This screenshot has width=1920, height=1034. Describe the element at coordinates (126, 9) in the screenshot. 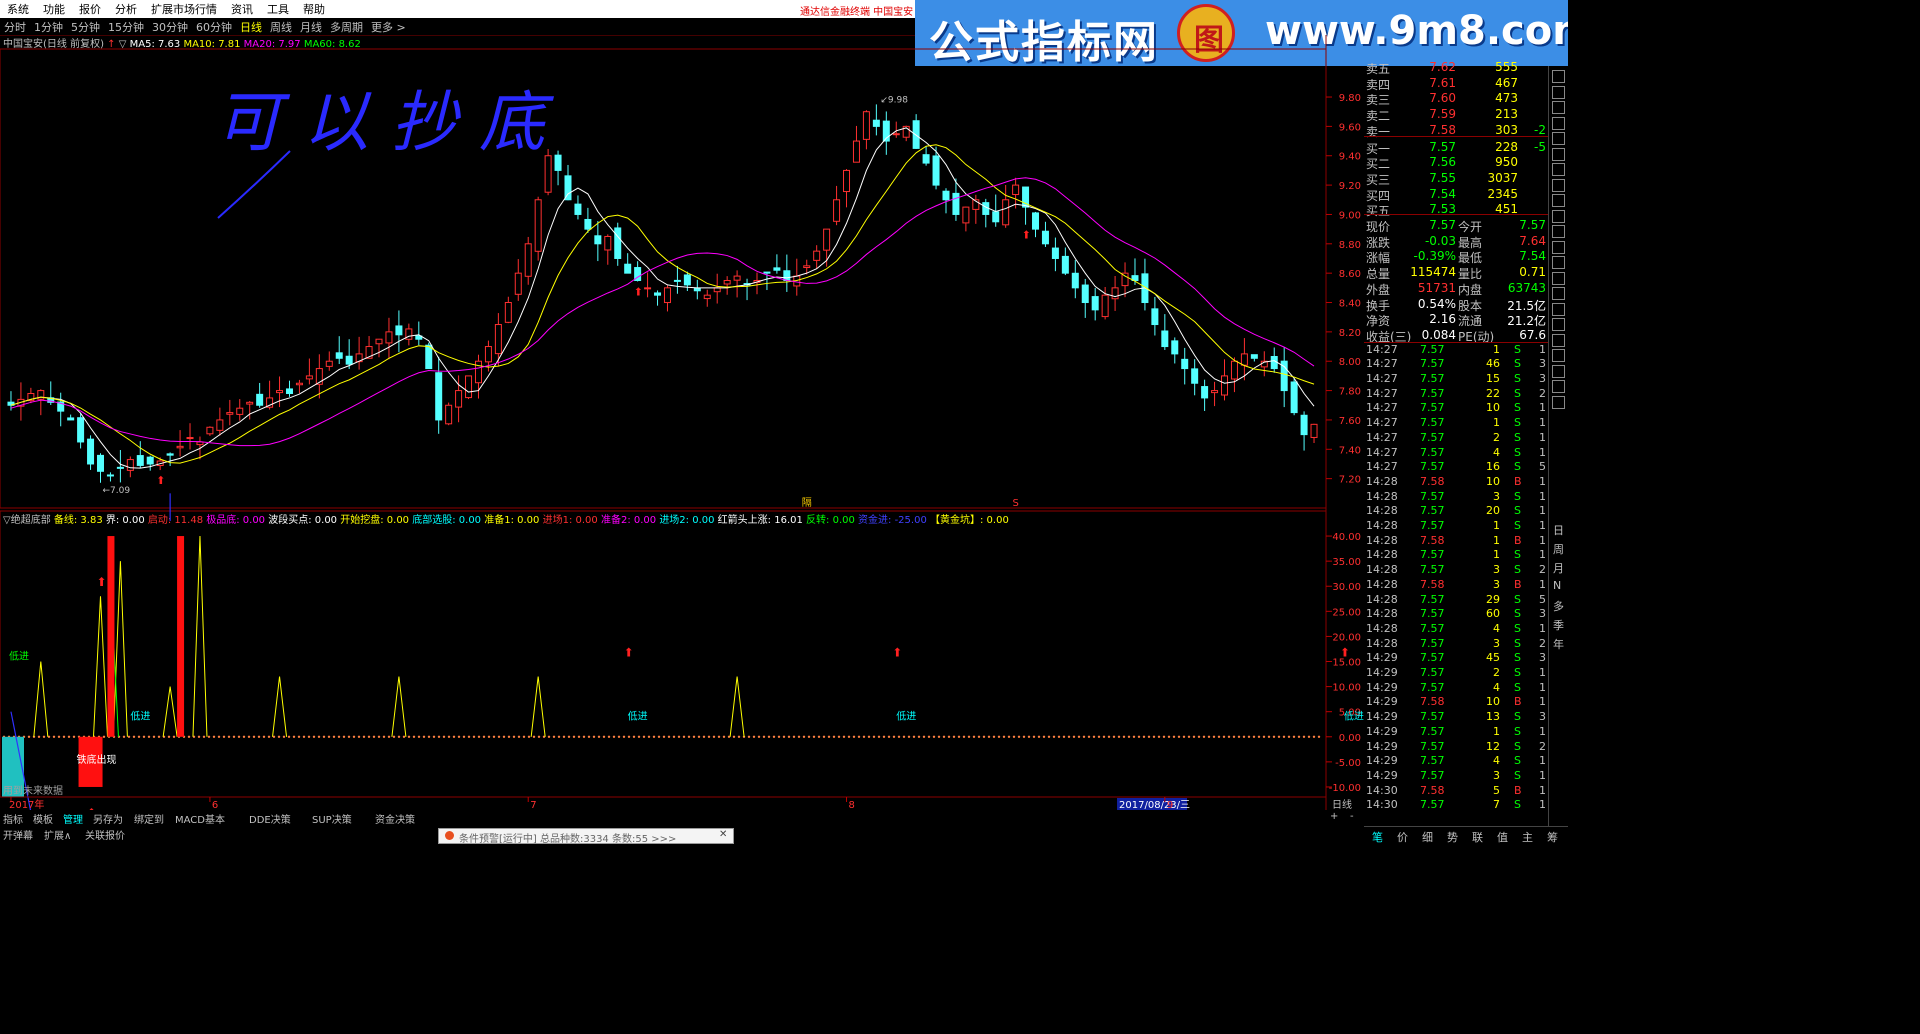

I see `menu-item-3: 分析` at that location.